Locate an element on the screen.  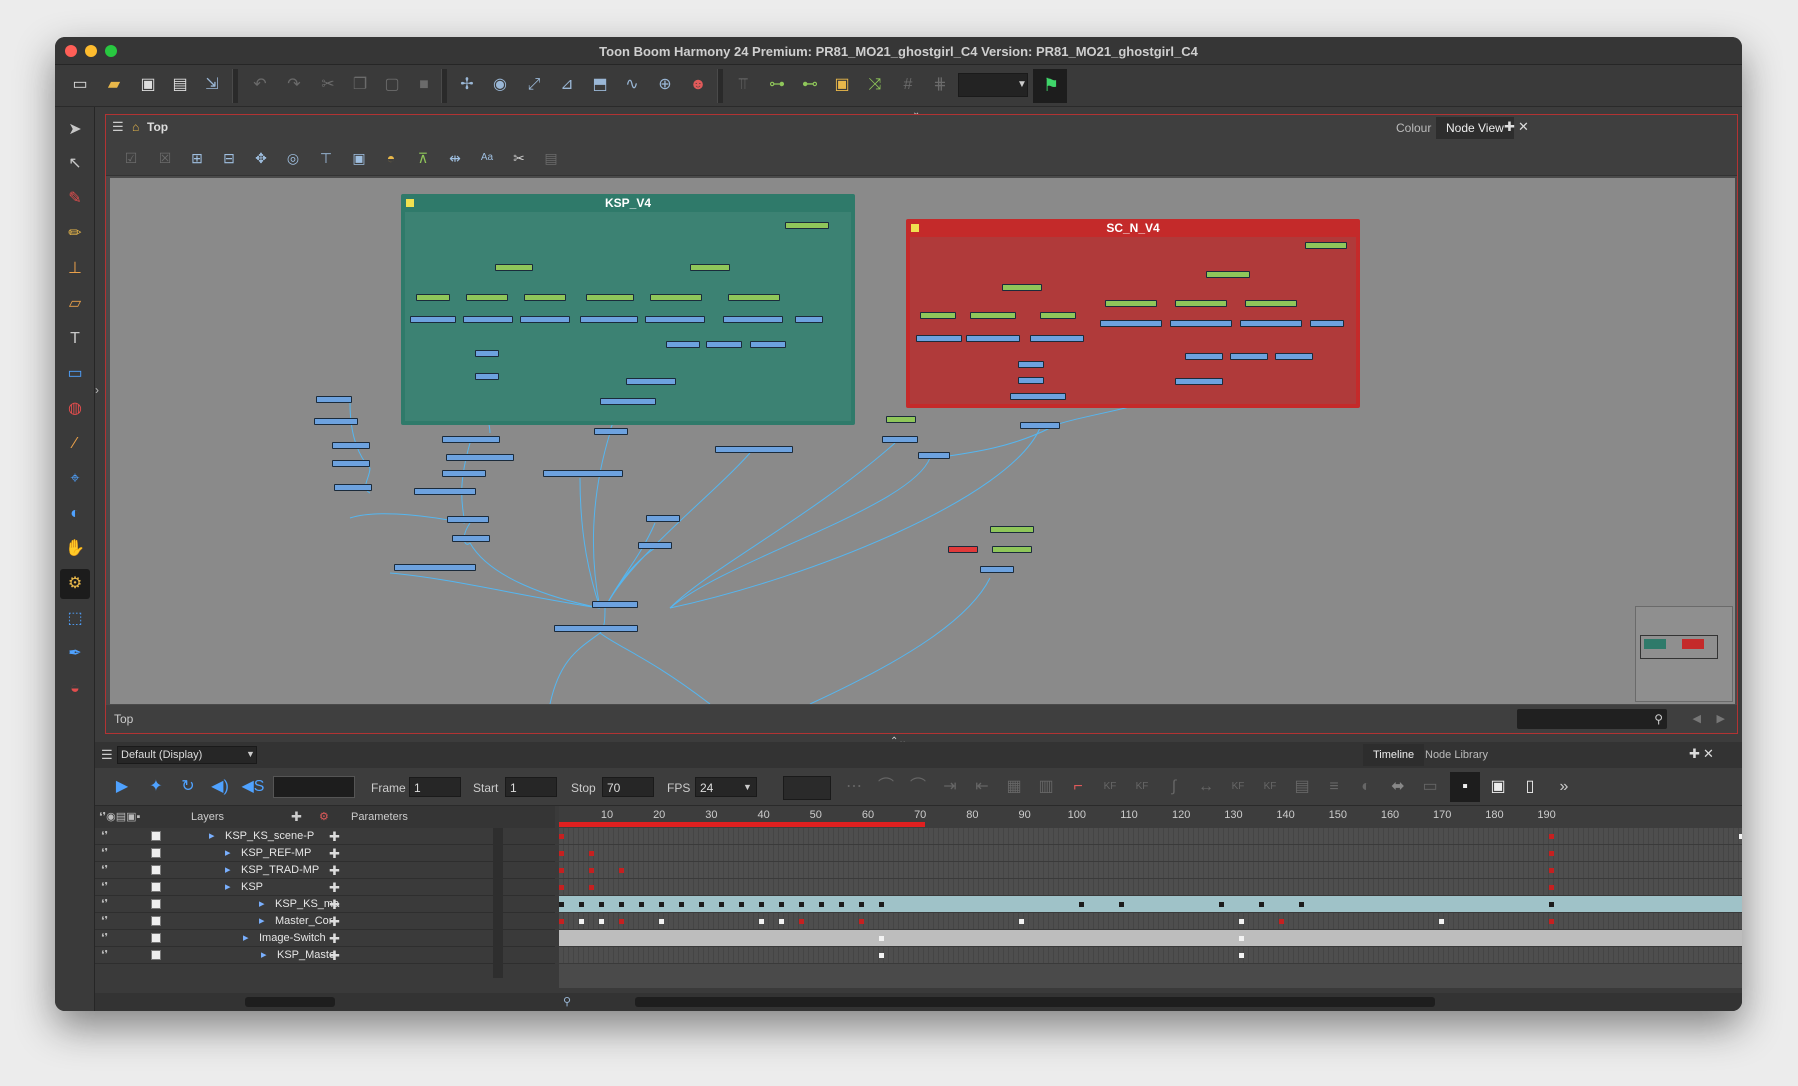
paste-nodes-icon: ▤ is located at coordinates (551, 158).